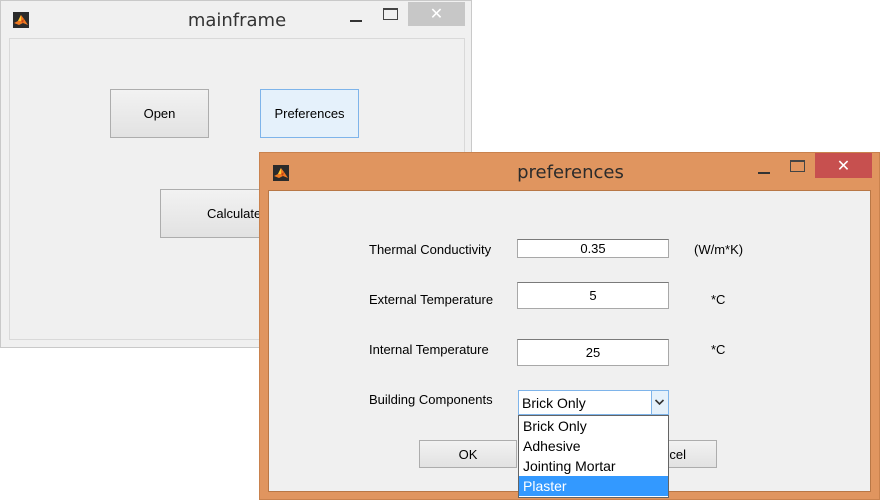  Describe the element at coordinates (718, 349) in the screenshot. I see `internal-temperature-unit: *C` at that location.